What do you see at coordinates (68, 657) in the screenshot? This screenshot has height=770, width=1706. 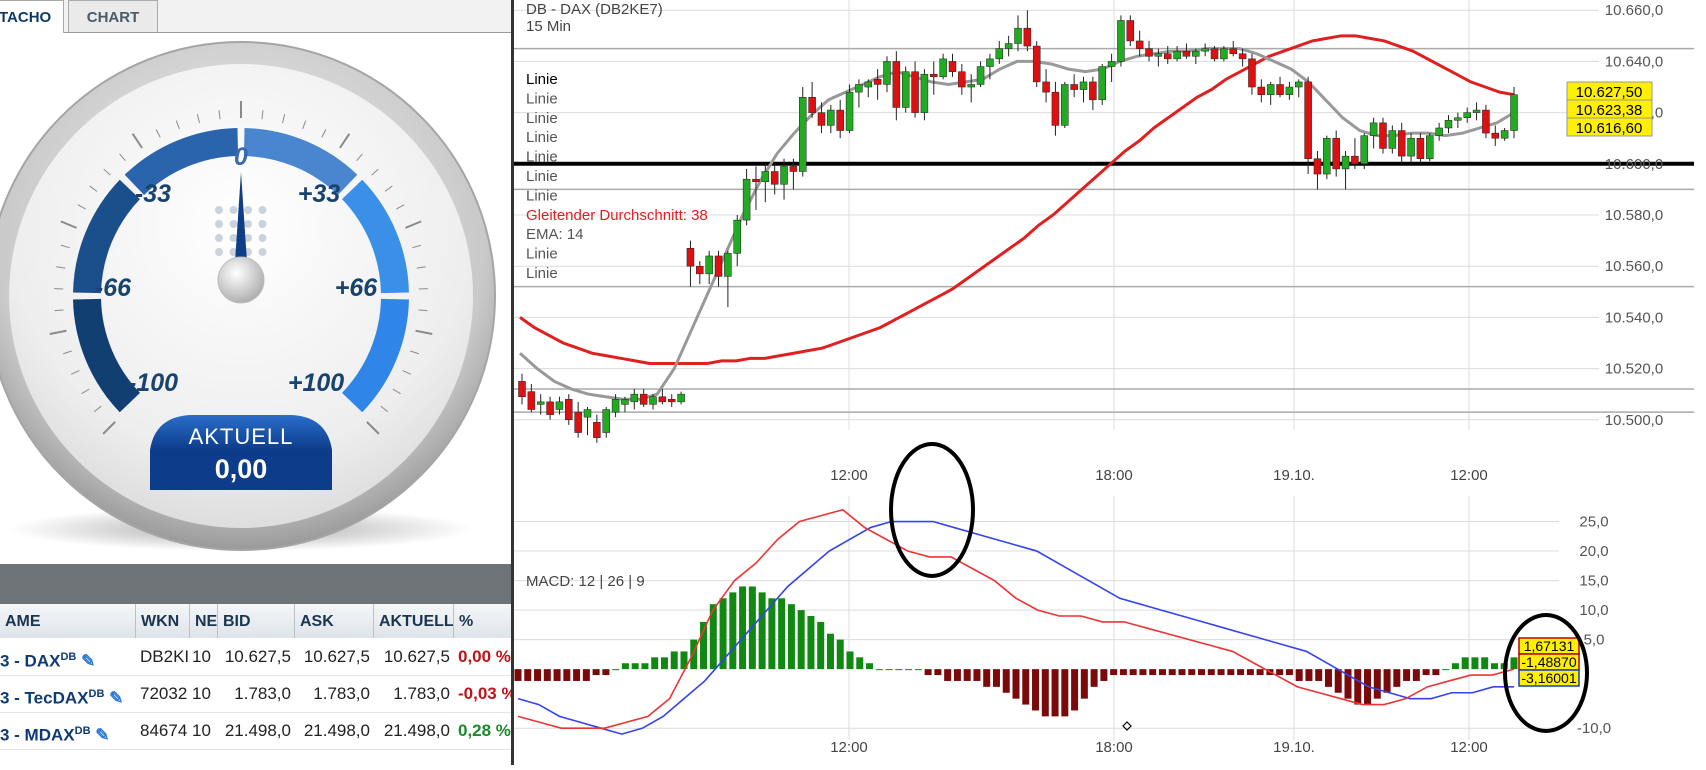 I see `row-name: 3 - DAXDB ✎` at bounding box center [68, 657].